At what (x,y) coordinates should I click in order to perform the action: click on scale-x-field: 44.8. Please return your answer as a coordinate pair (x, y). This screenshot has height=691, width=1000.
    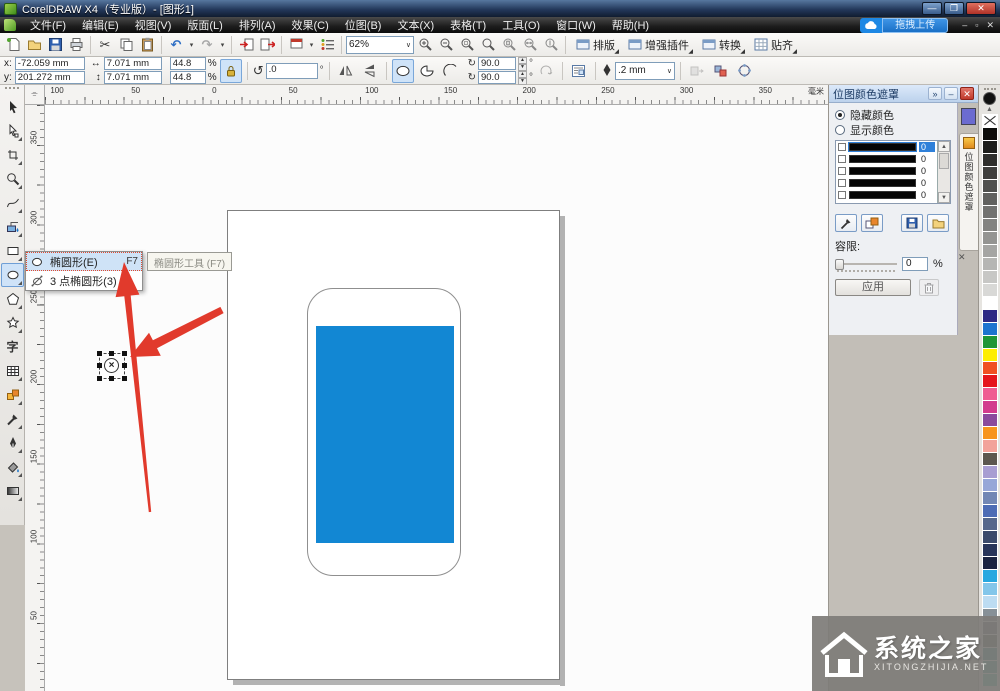
    Looking at the image, I should click on (187, 63).